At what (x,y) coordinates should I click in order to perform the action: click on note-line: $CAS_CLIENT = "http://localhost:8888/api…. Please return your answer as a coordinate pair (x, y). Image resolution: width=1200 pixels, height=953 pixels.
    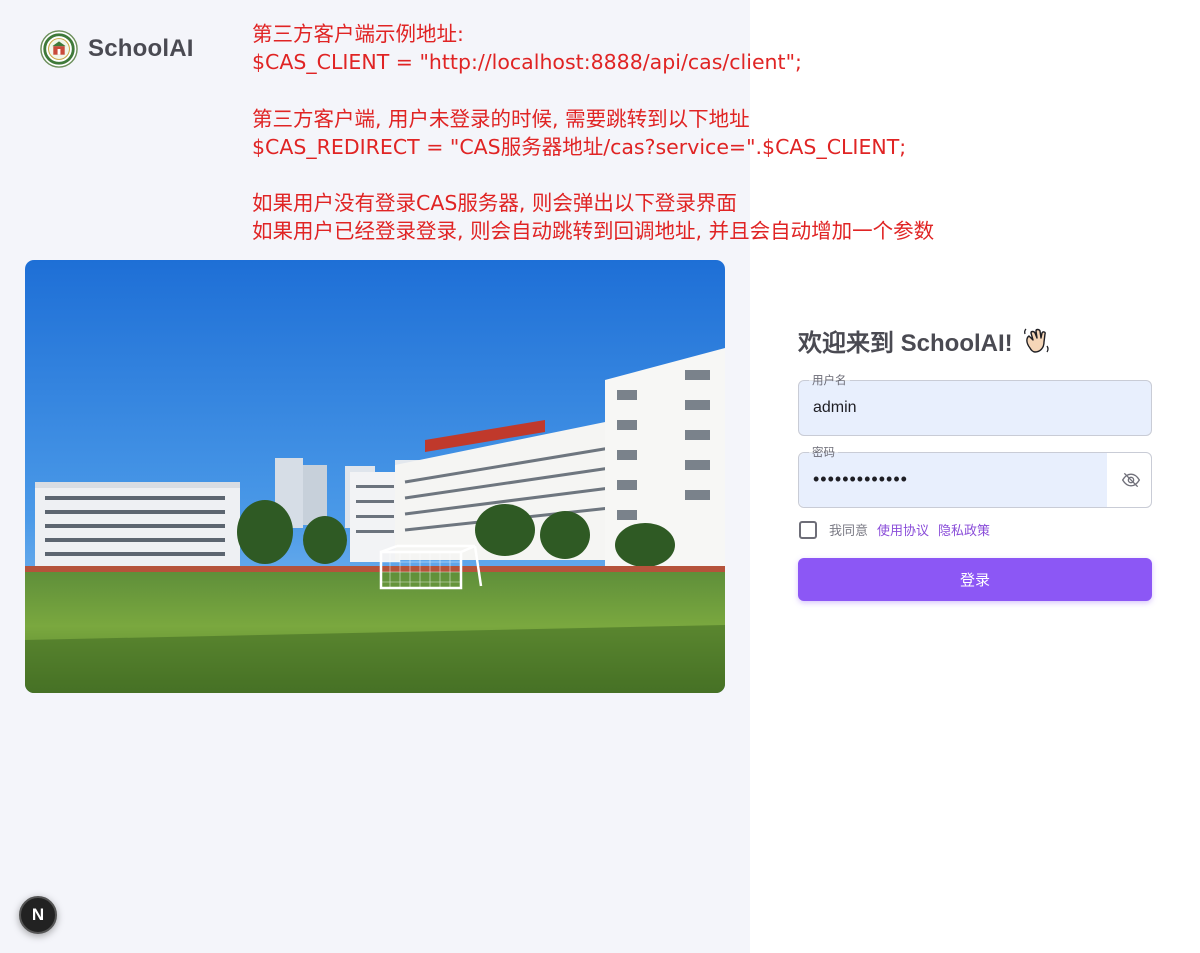
    Looking at the image, I should click on (527, 62).